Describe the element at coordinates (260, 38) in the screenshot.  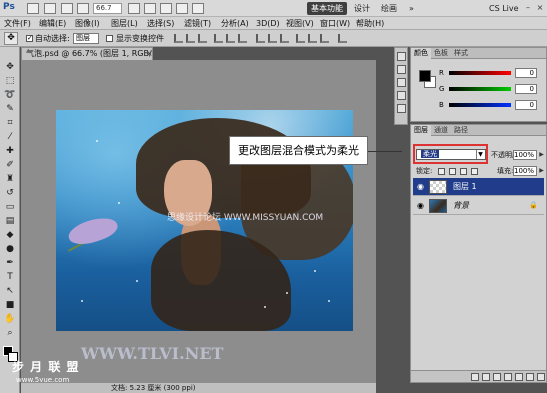
I see `distribute-top-icon` at that location.